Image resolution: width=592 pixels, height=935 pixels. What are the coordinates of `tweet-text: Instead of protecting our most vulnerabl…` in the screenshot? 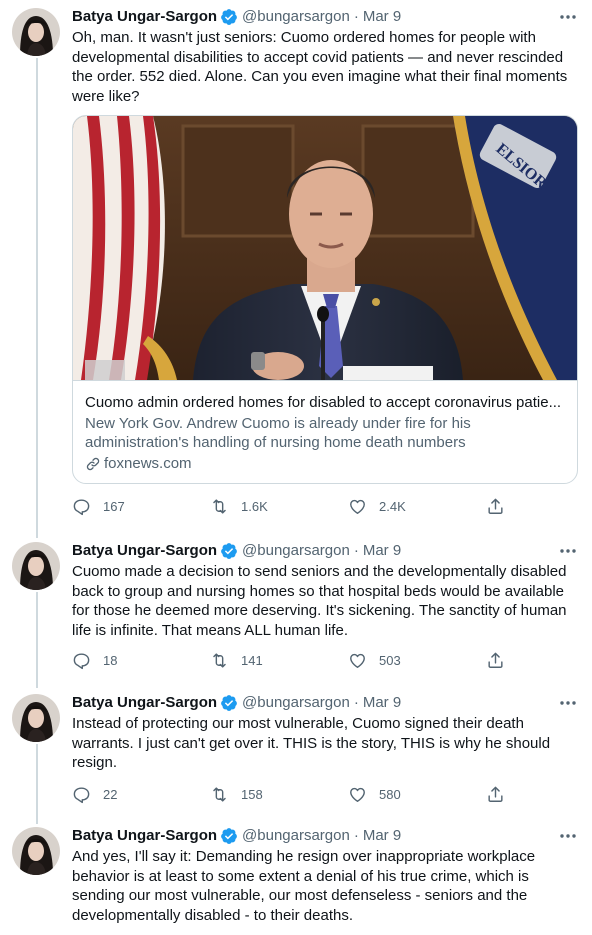 It's located at (311, 743).